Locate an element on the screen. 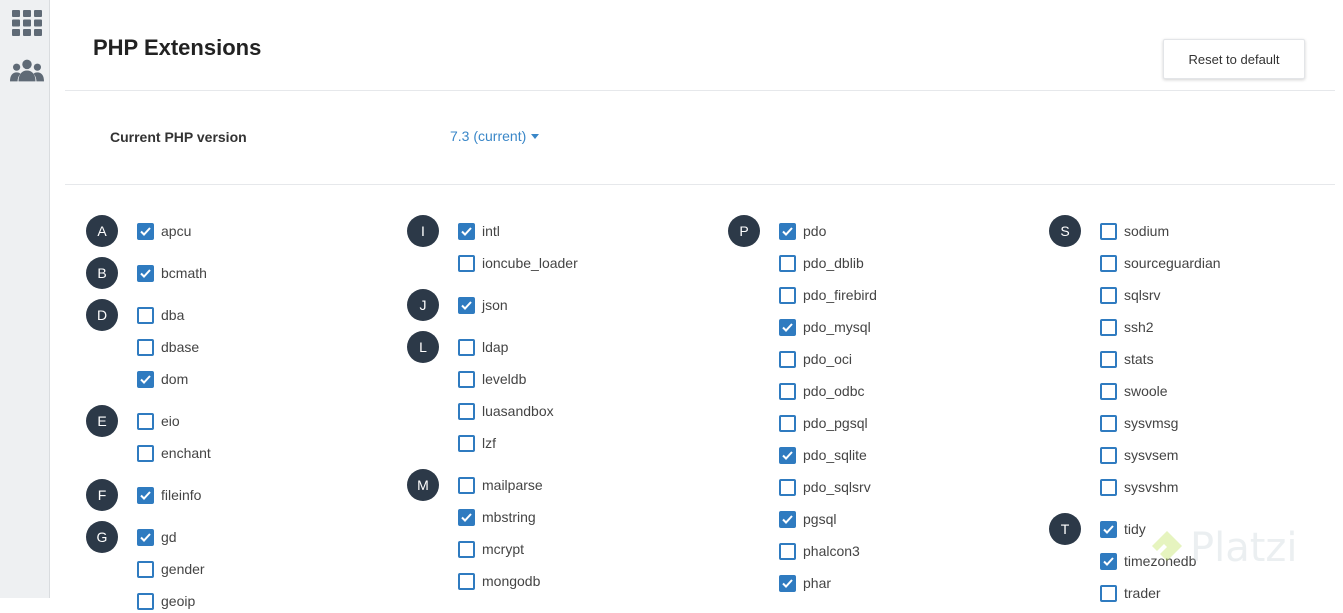 The width and height of the screenshot is (1343, 613). ext-pdo_pgsql: pdo_pgsql is located at coordinates (823, 423).